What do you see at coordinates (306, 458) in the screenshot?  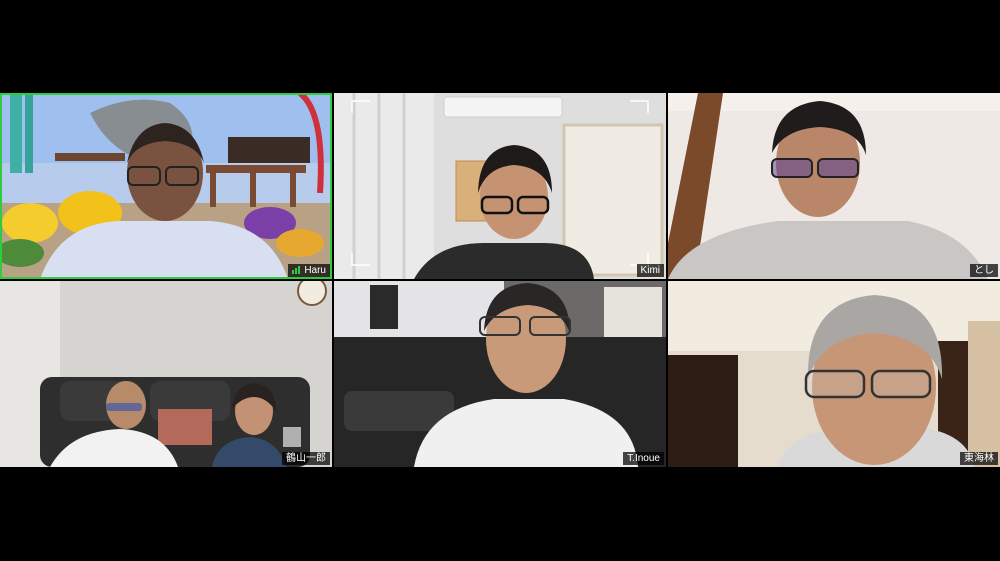 I see `participant-name-tag: 鶴山一郎` at bounding box center [306, 458].